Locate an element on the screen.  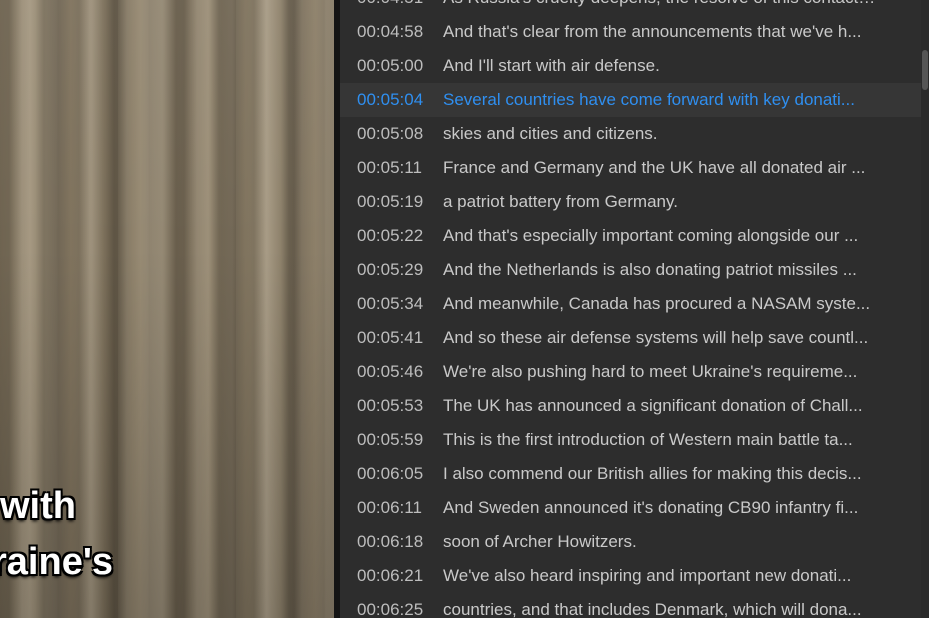
transcript-row: 00:05:00 And I'll start with air defense. is located at coordinates (630, 66).